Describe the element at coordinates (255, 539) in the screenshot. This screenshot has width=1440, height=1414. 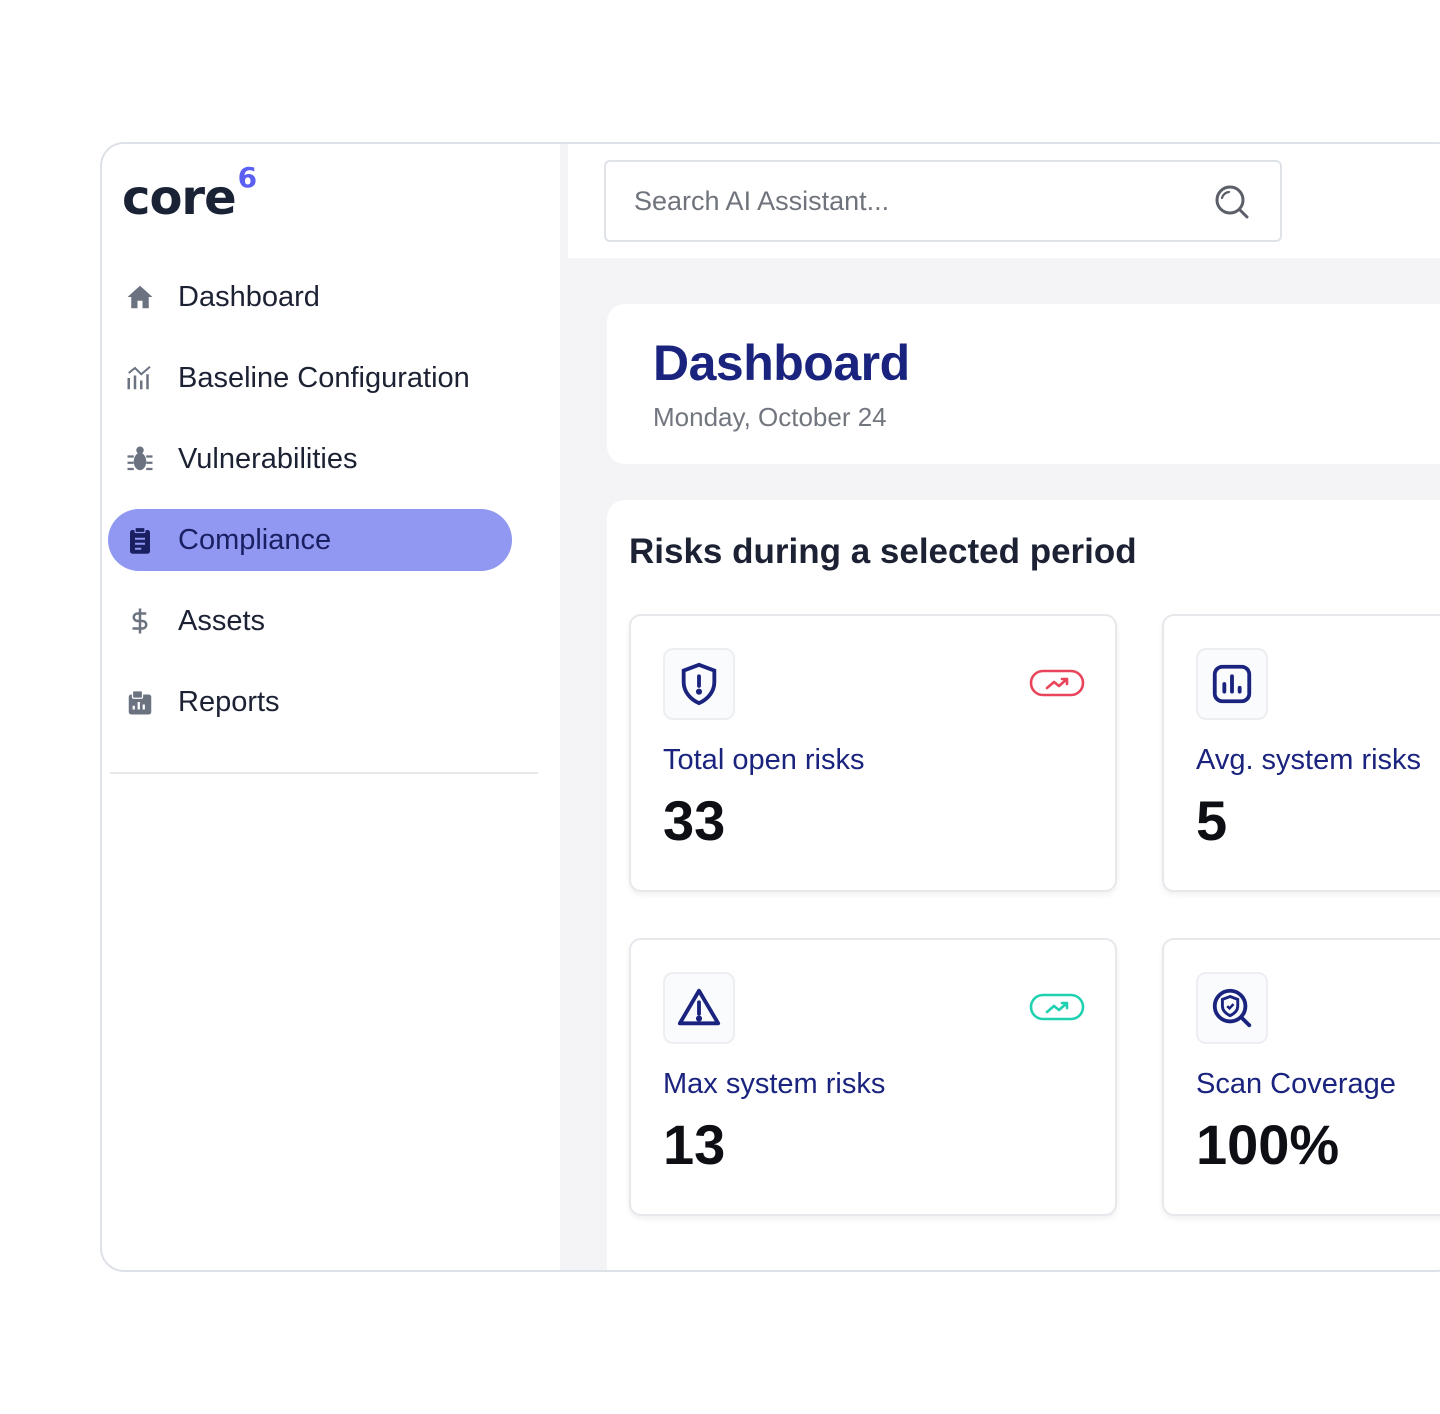
I see `sidebar-item-label: Compliance` at that location.